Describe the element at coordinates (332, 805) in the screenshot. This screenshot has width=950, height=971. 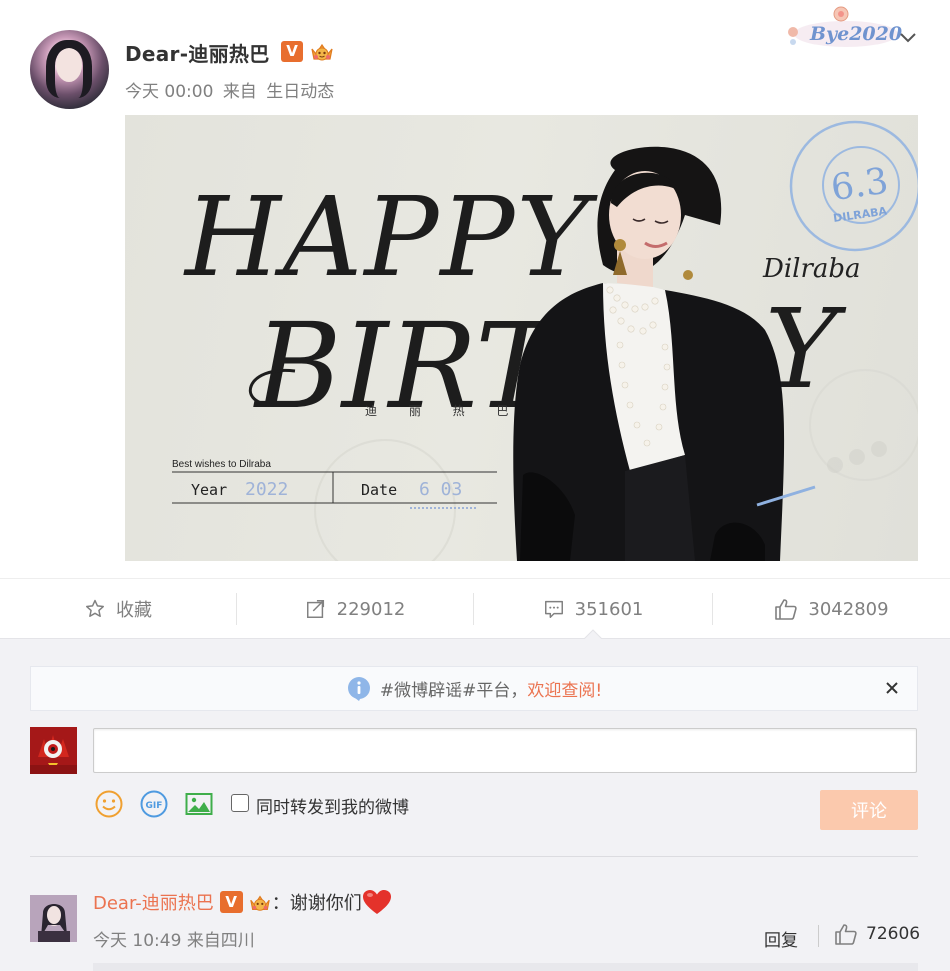
I see `repost-checkbox-label: 同时转发到我的微博` at that location.